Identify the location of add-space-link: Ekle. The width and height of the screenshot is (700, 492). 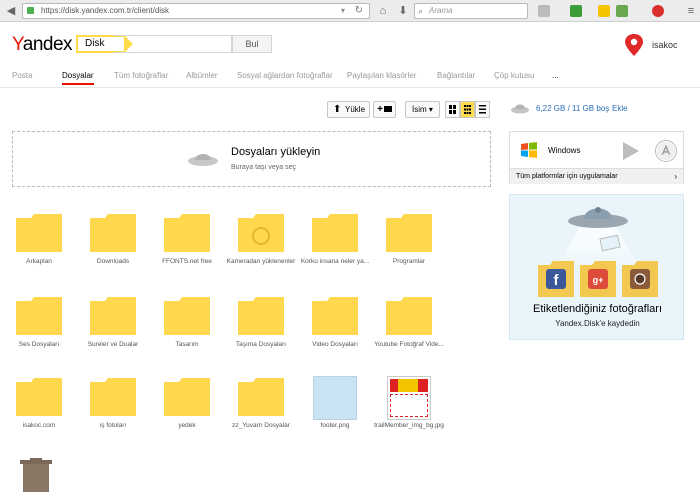
(620, 108).